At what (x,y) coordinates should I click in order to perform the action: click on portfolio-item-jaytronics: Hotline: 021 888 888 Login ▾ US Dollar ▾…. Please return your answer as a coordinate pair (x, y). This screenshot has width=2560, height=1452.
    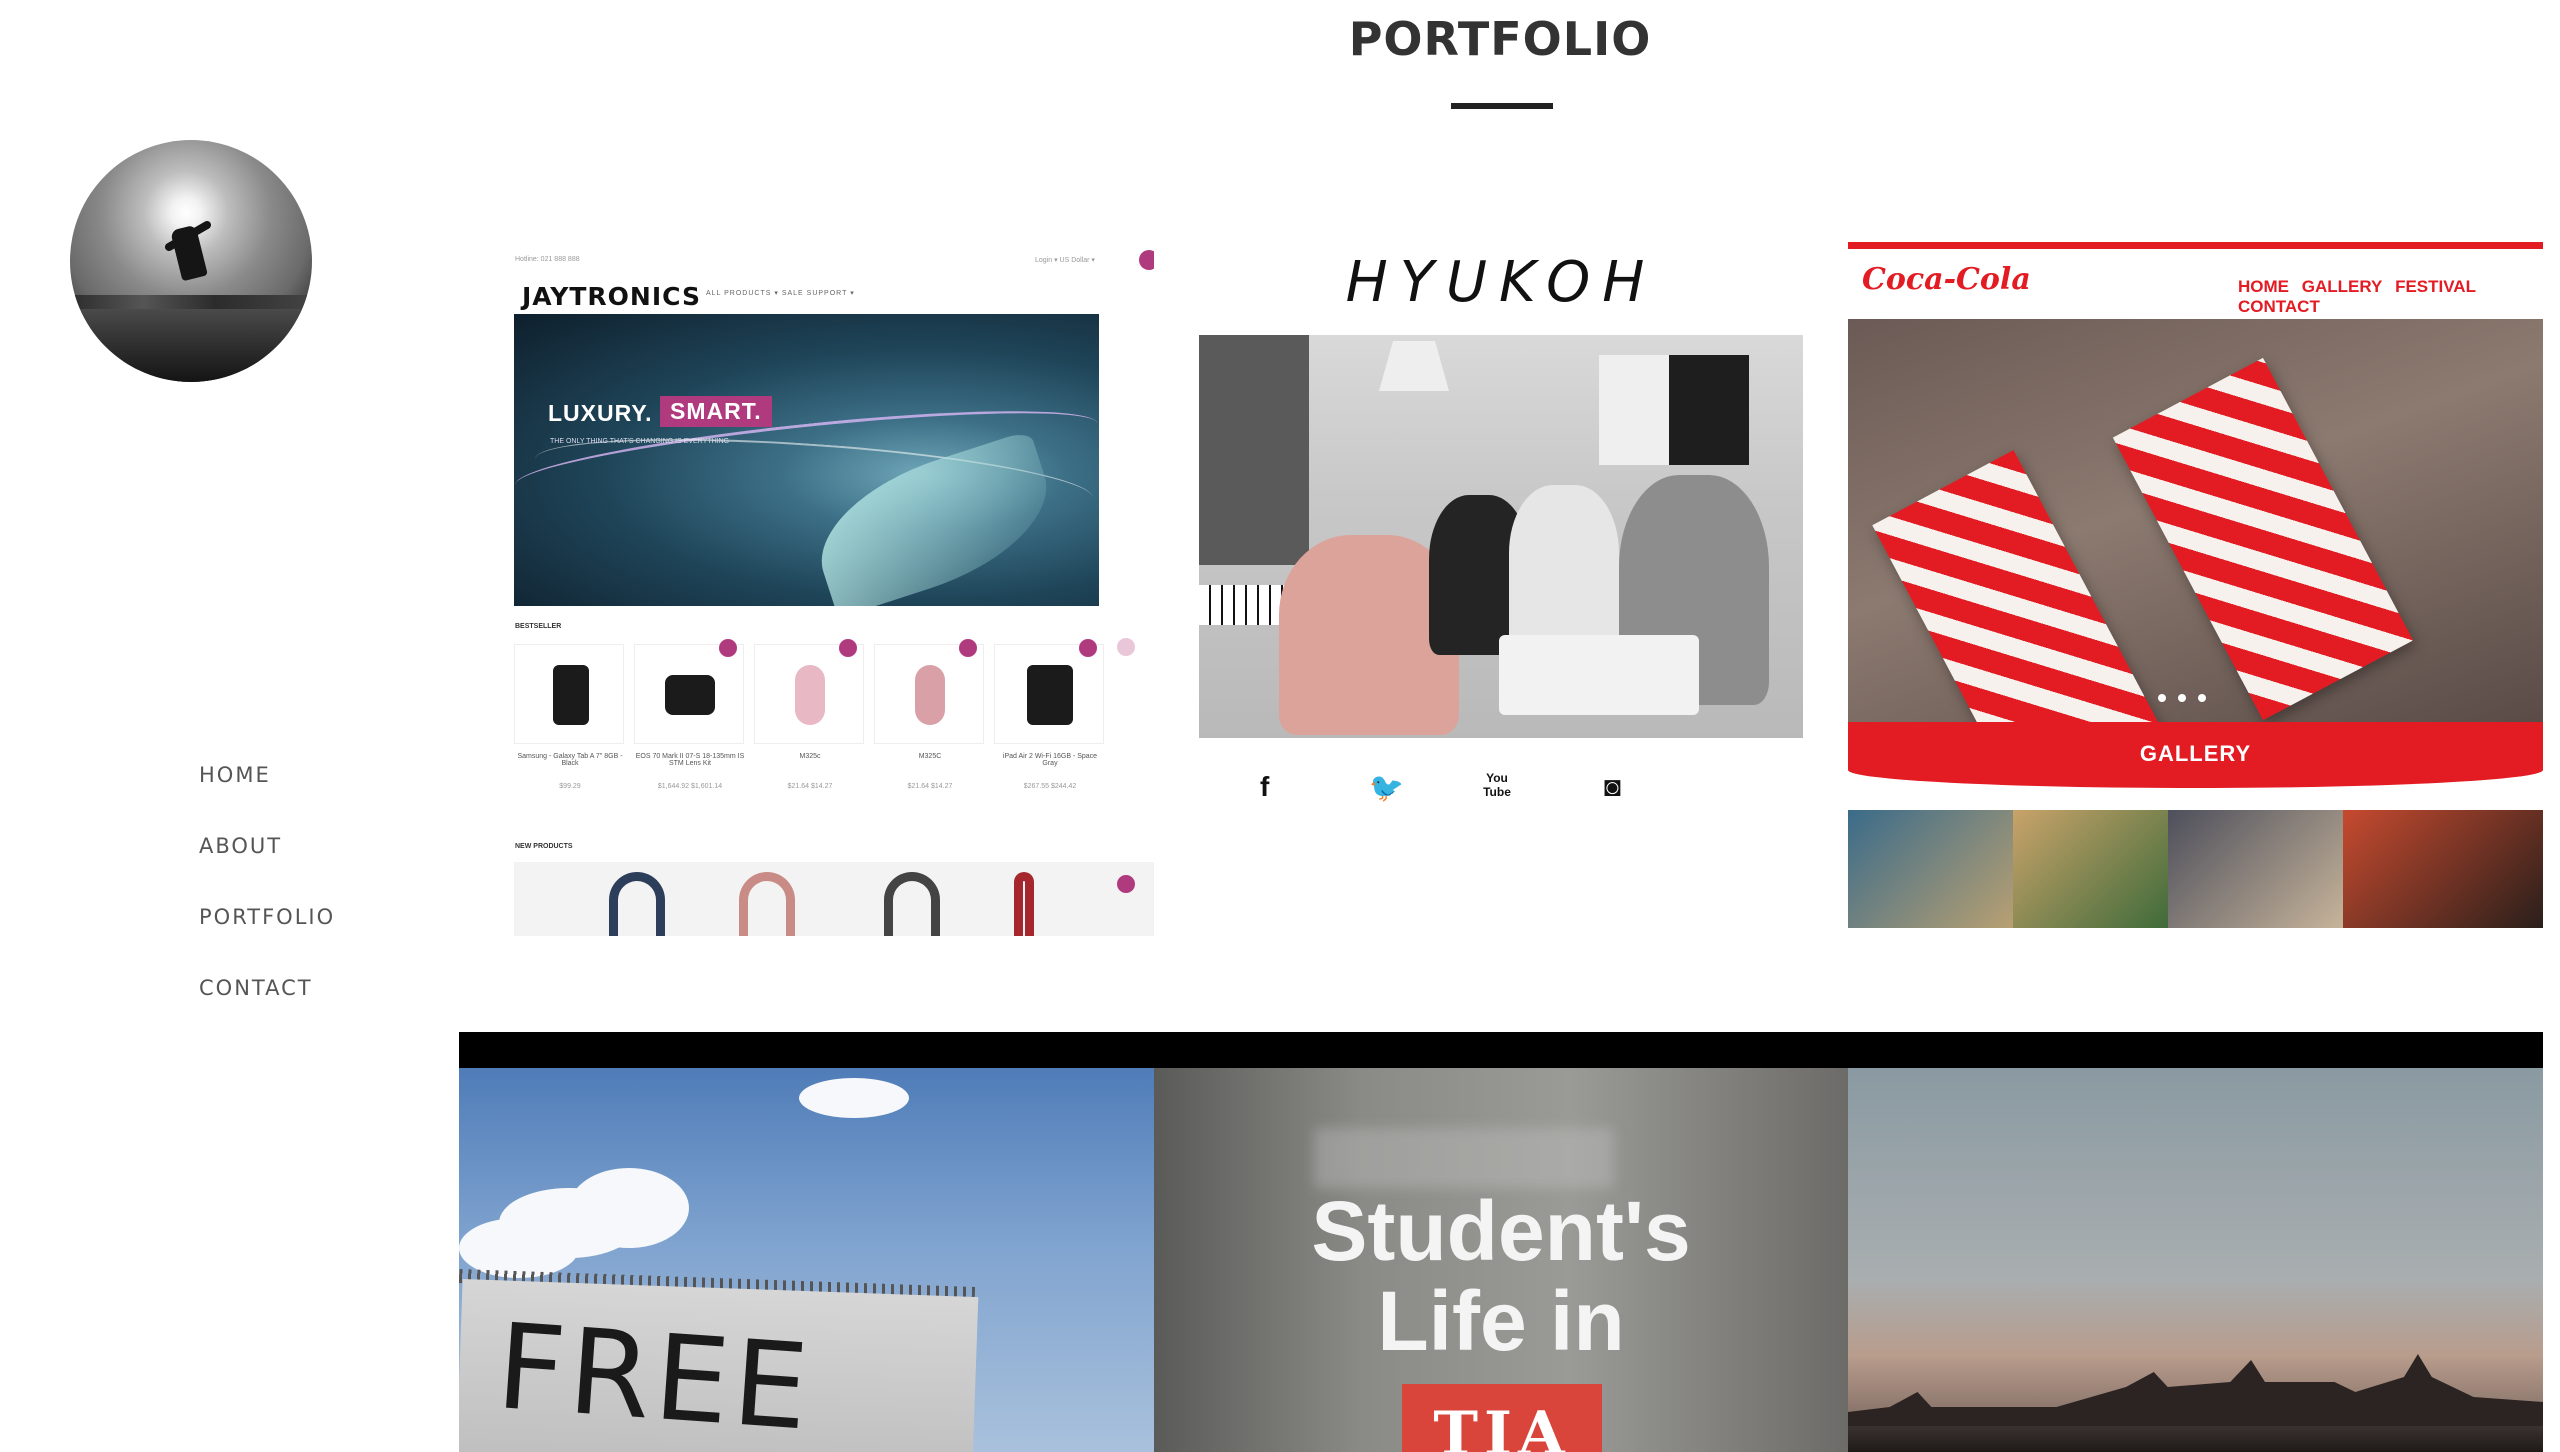
    Looking at the image, I should click on (806, 587).